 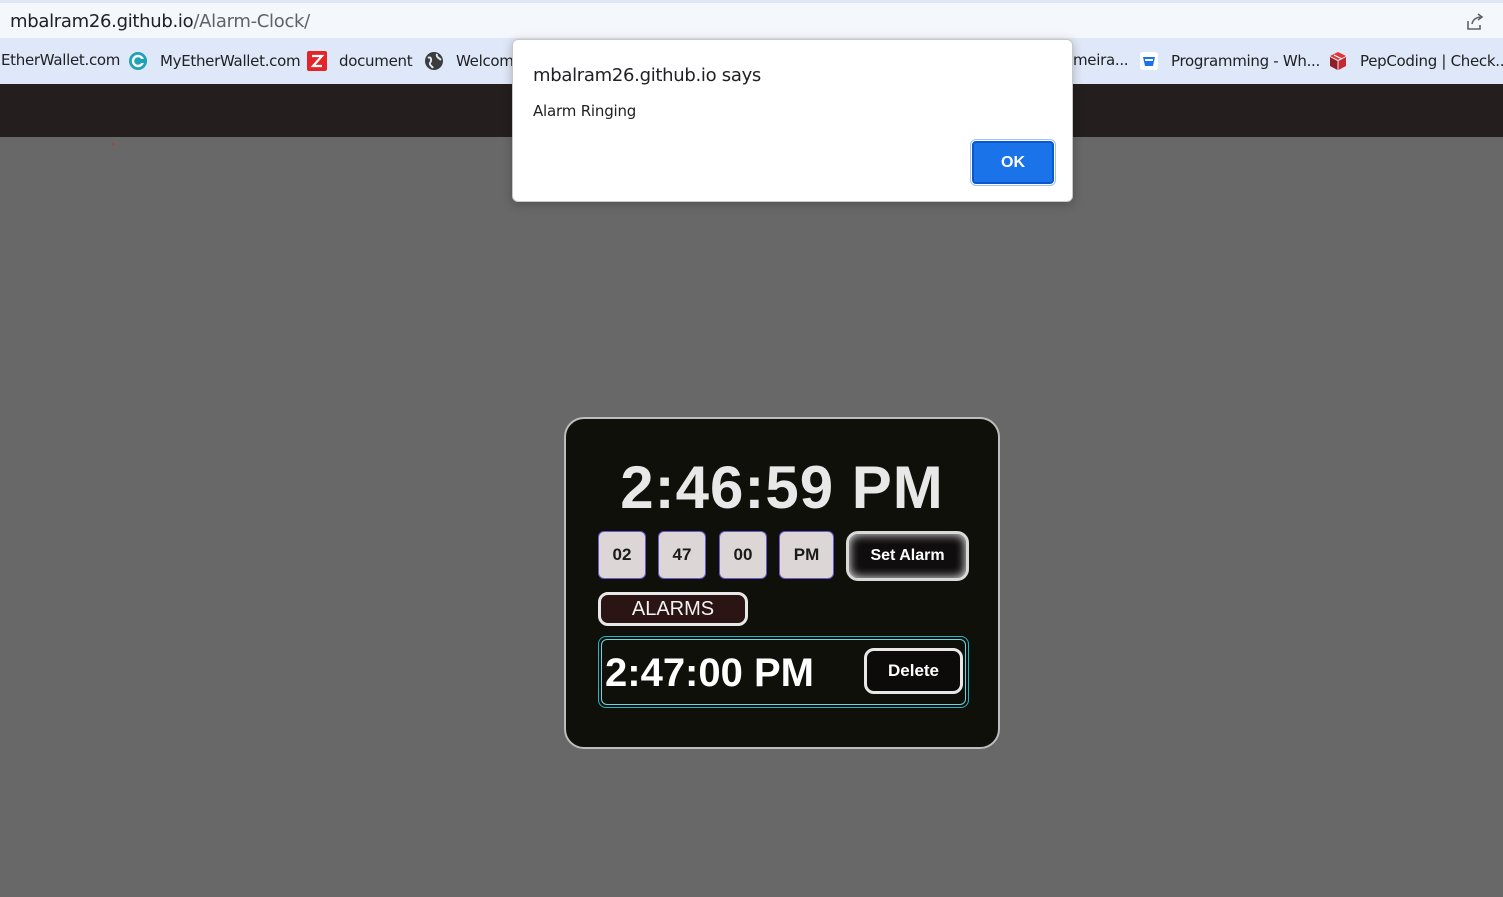 I want to click on dialog-title: mbalram26.github.io says, so click(x=647, y=75).